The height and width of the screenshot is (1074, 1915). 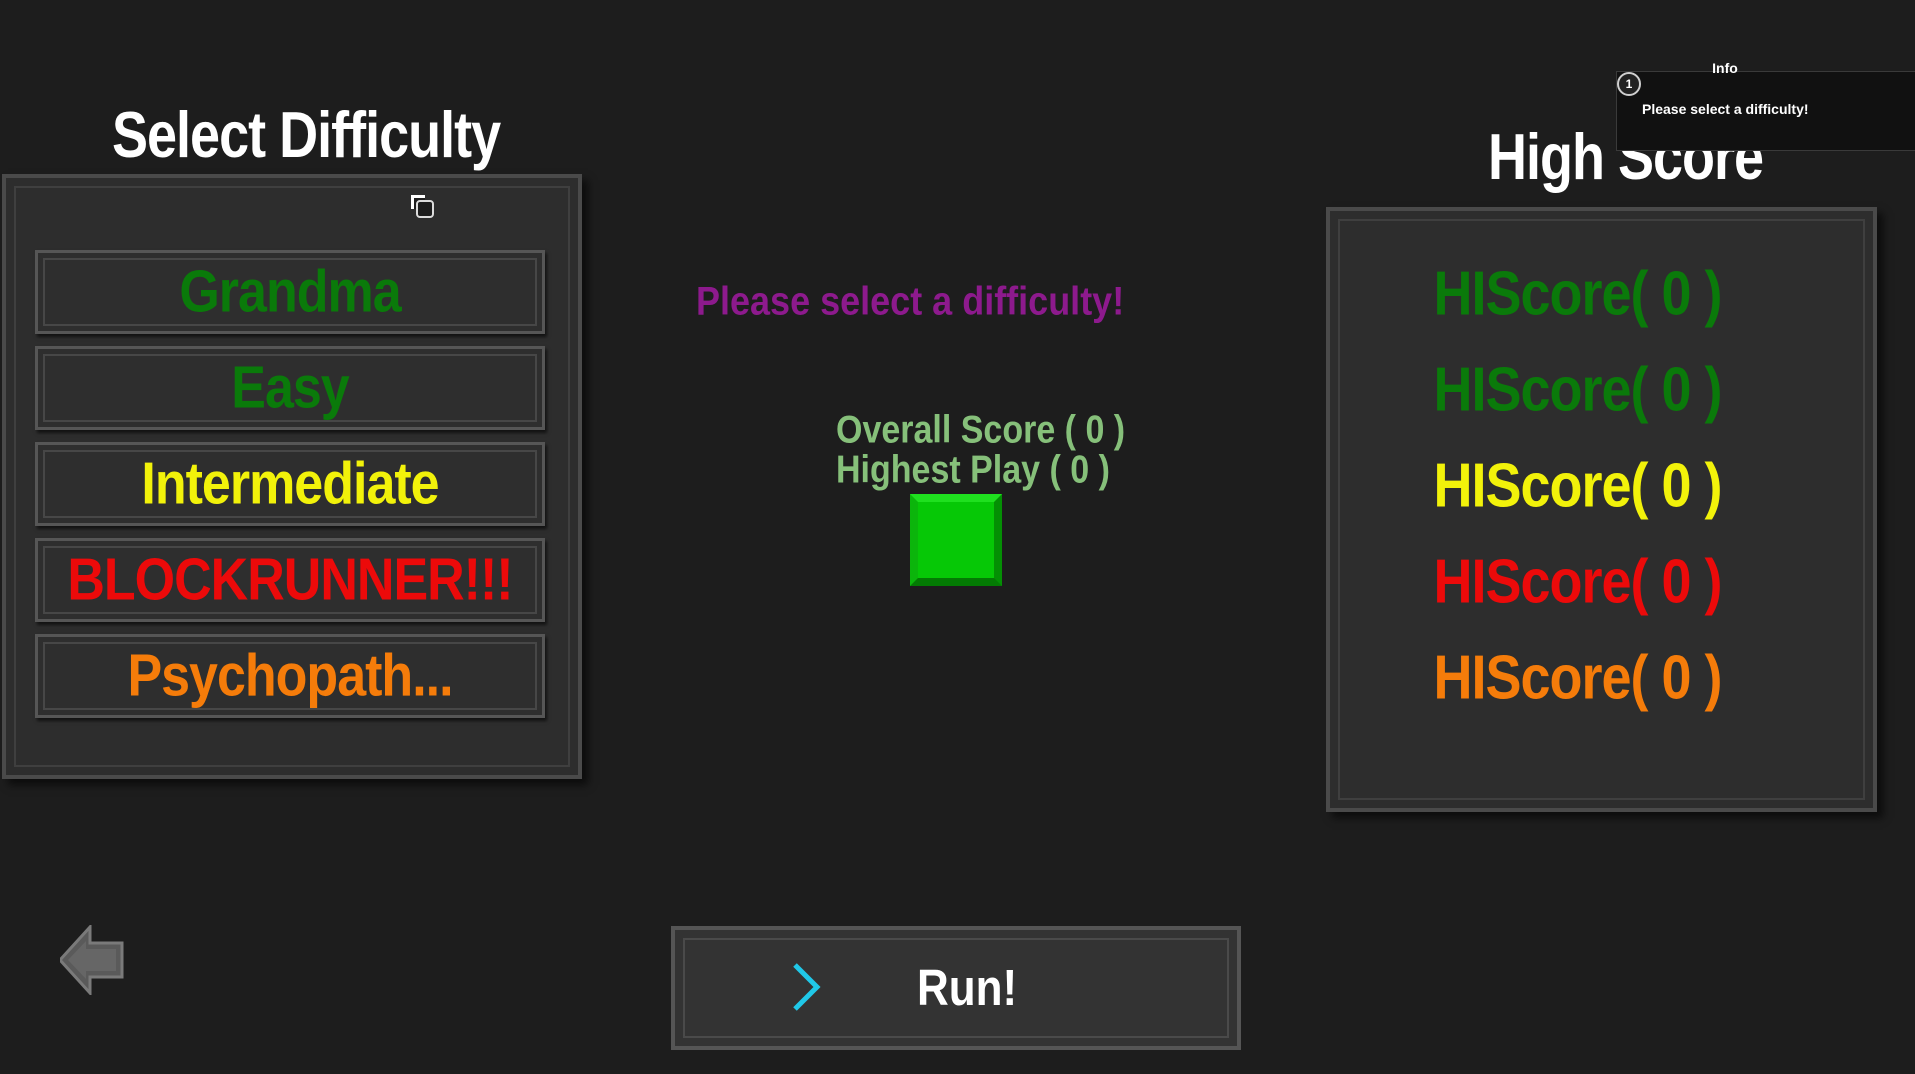 I want to click on difficulty-button-easy: Easy, so click(x=290, y=388).